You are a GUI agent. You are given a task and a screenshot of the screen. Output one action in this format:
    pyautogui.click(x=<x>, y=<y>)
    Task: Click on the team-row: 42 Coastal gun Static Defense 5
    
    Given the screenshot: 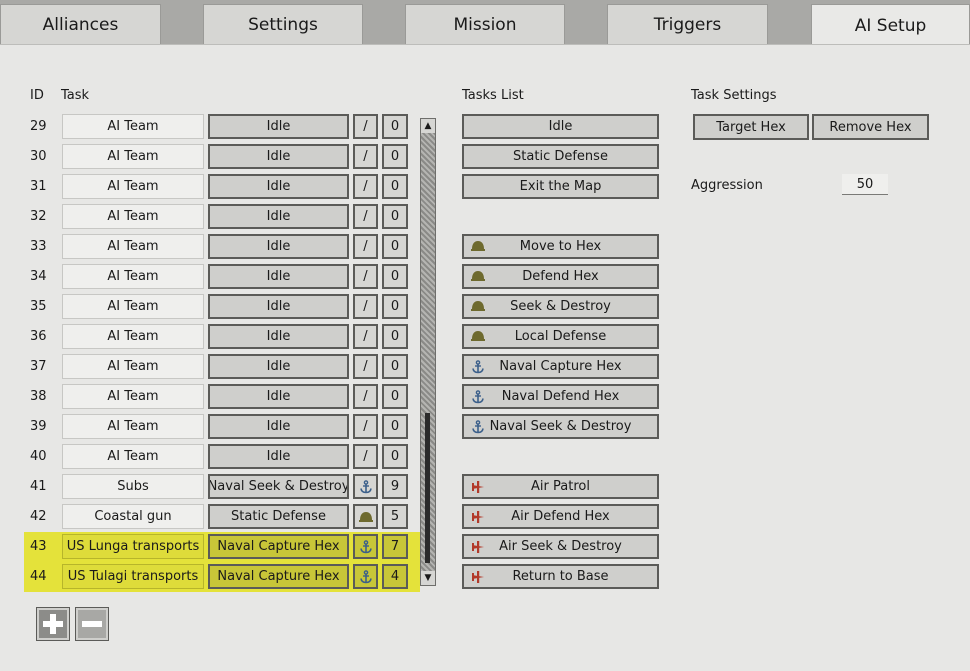 What is the action you would take?
    pyautogui.click(x=220, y=517)
    